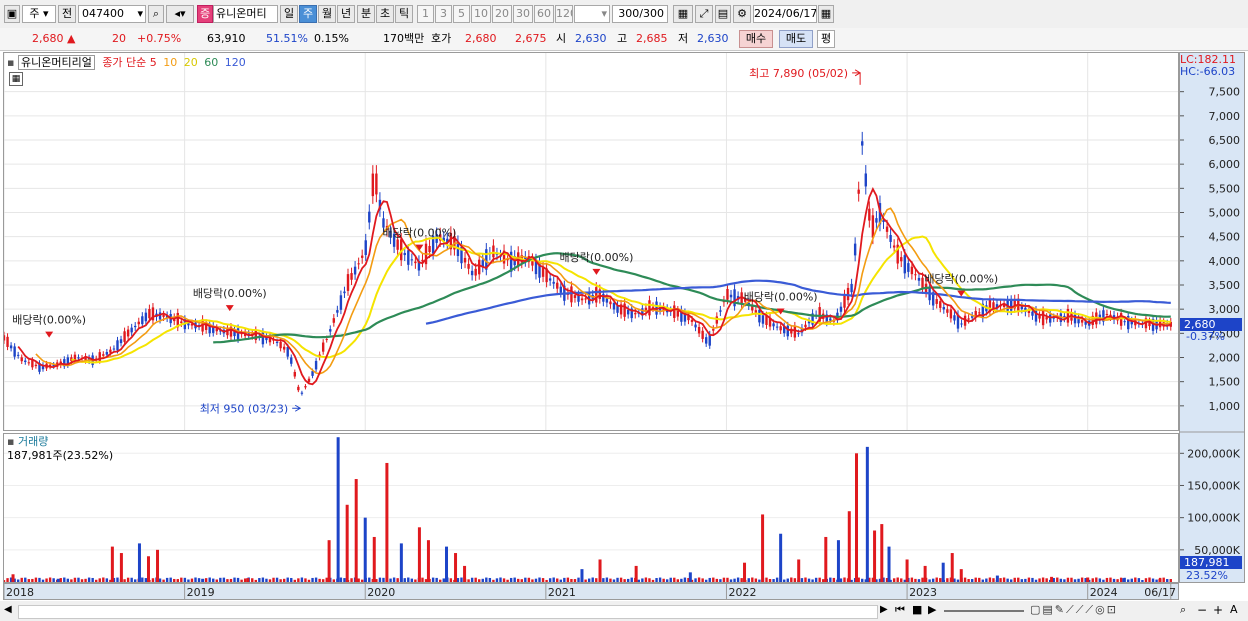  I want to click on tab-second: 초, so click(385, 14).